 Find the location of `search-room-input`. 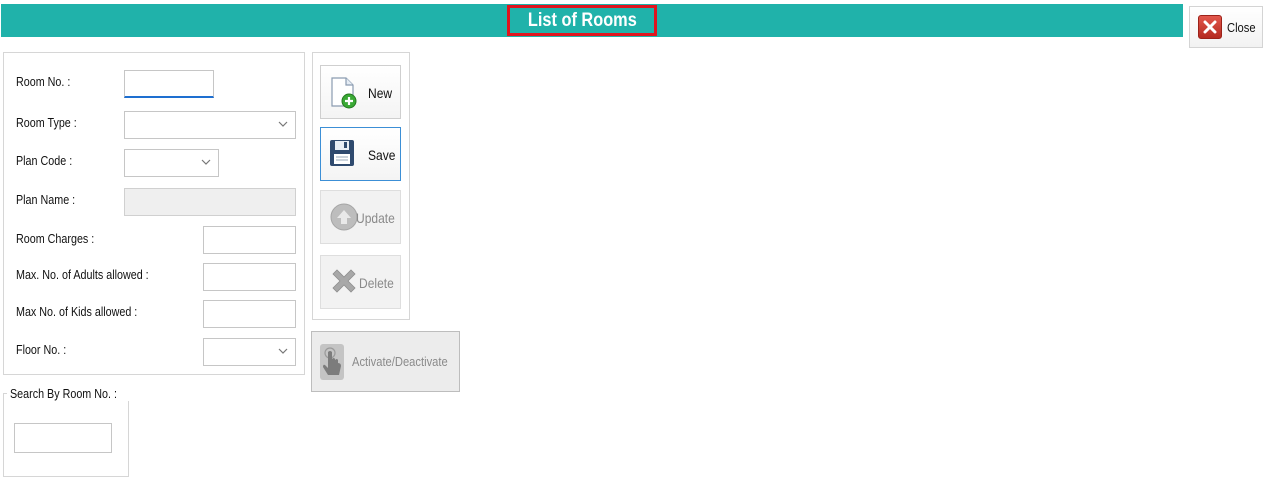

search-room-input is located at coordinates (63, 438).